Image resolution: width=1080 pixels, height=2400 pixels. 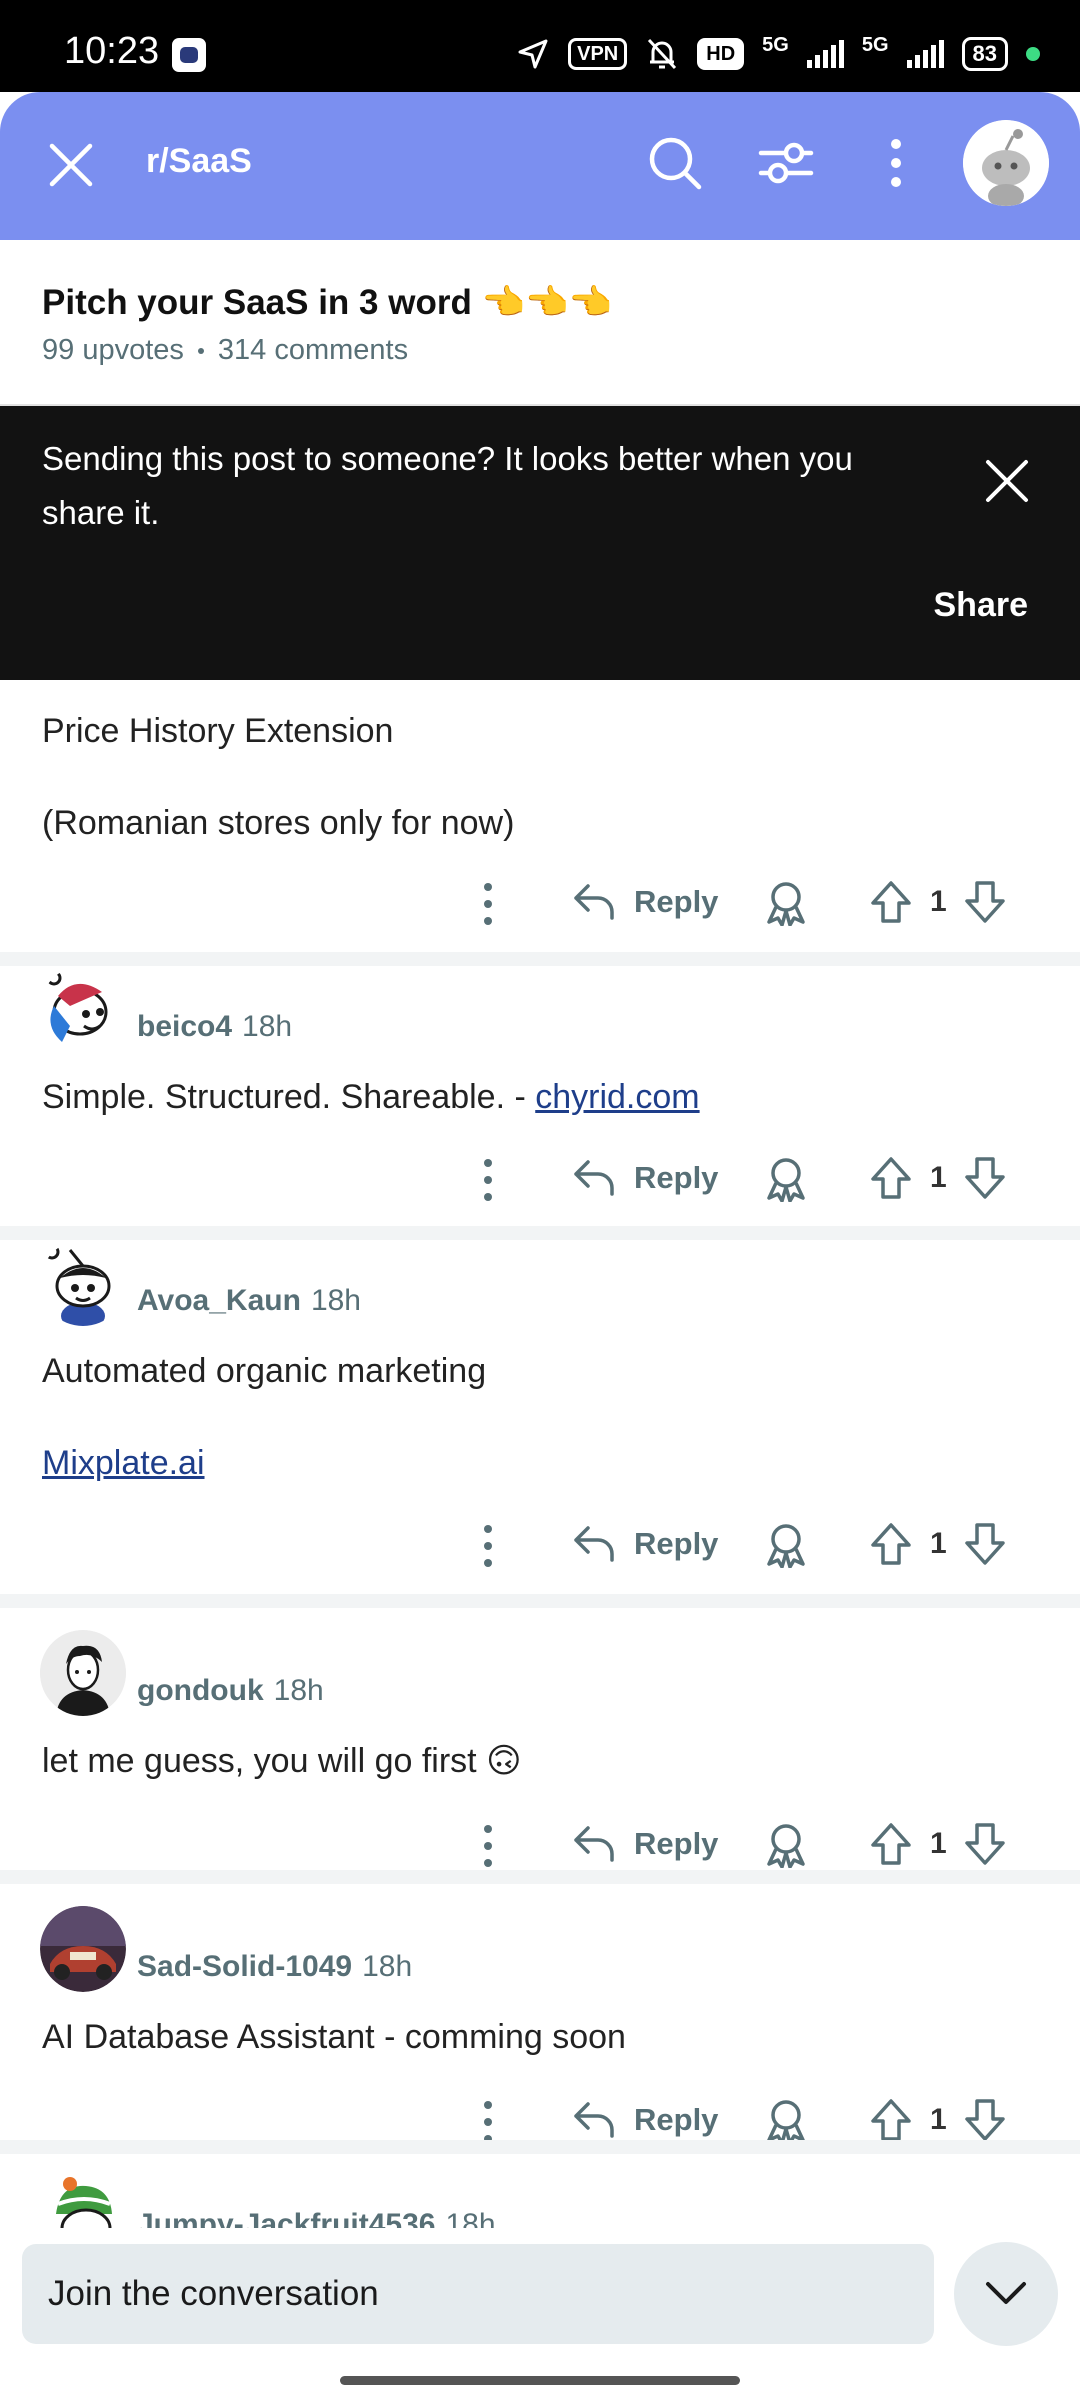 I want to click on status-time: 10:23, so click(x=112, y=51).